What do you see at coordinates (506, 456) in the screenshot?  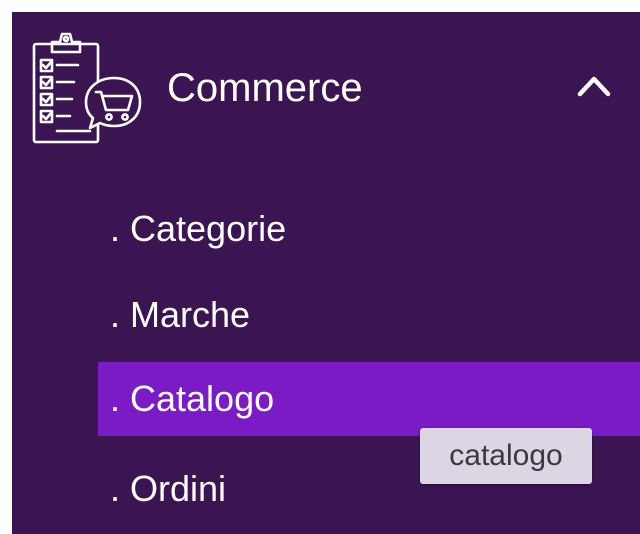 I see `tooltip: catalogo` at bounding box center [506, 456].